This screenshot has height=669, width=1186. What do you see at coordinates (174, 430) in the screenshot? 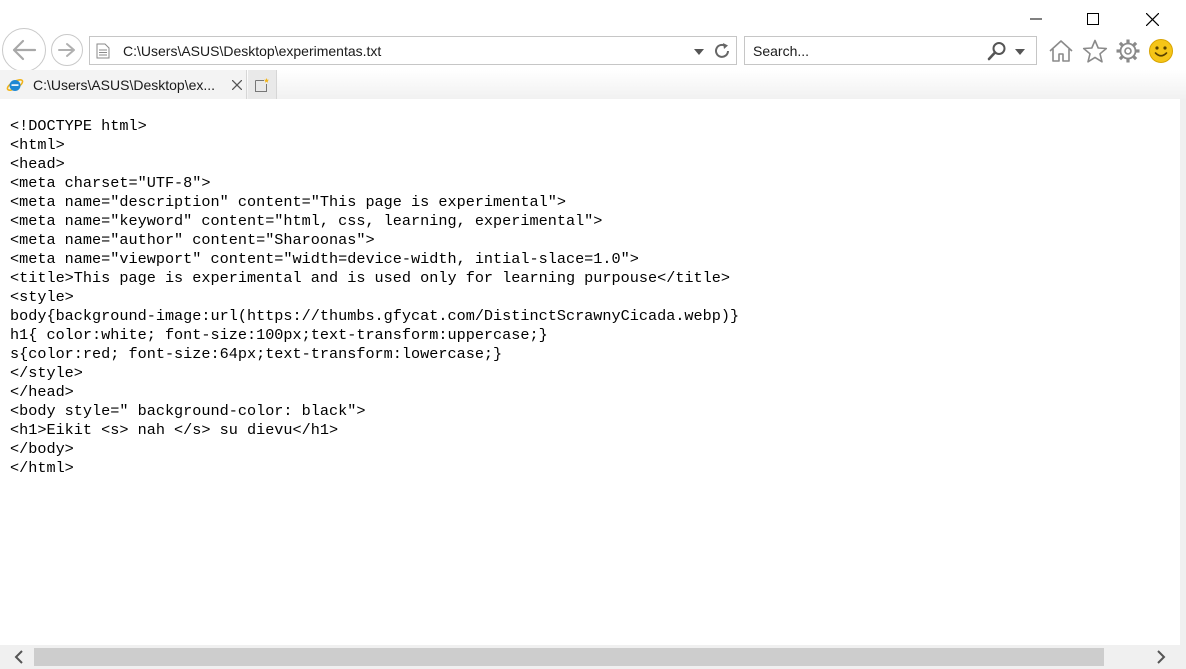
I see `code-line: <h1>Eikit <s> nah </s> su dievu</h1>` at bounding box center [174, 430].